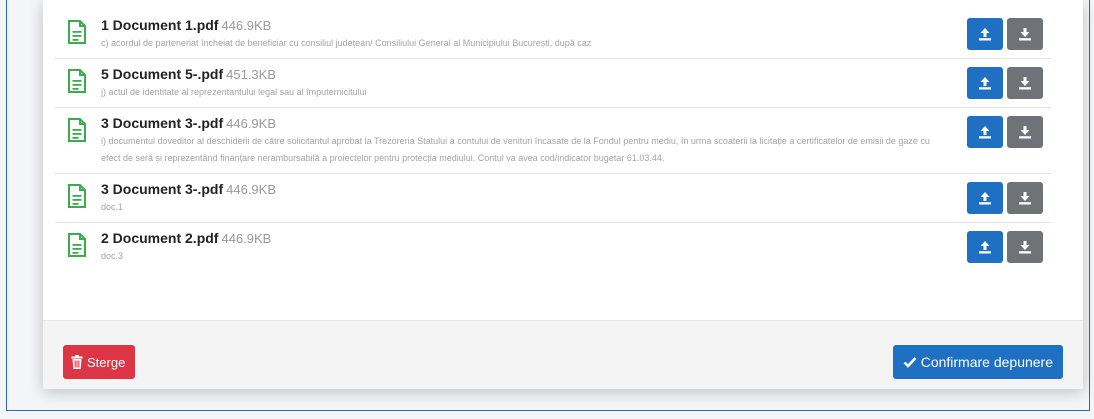 The image size is (1094, 419). I want to click on document-description: doc.3, so click(112, 256).